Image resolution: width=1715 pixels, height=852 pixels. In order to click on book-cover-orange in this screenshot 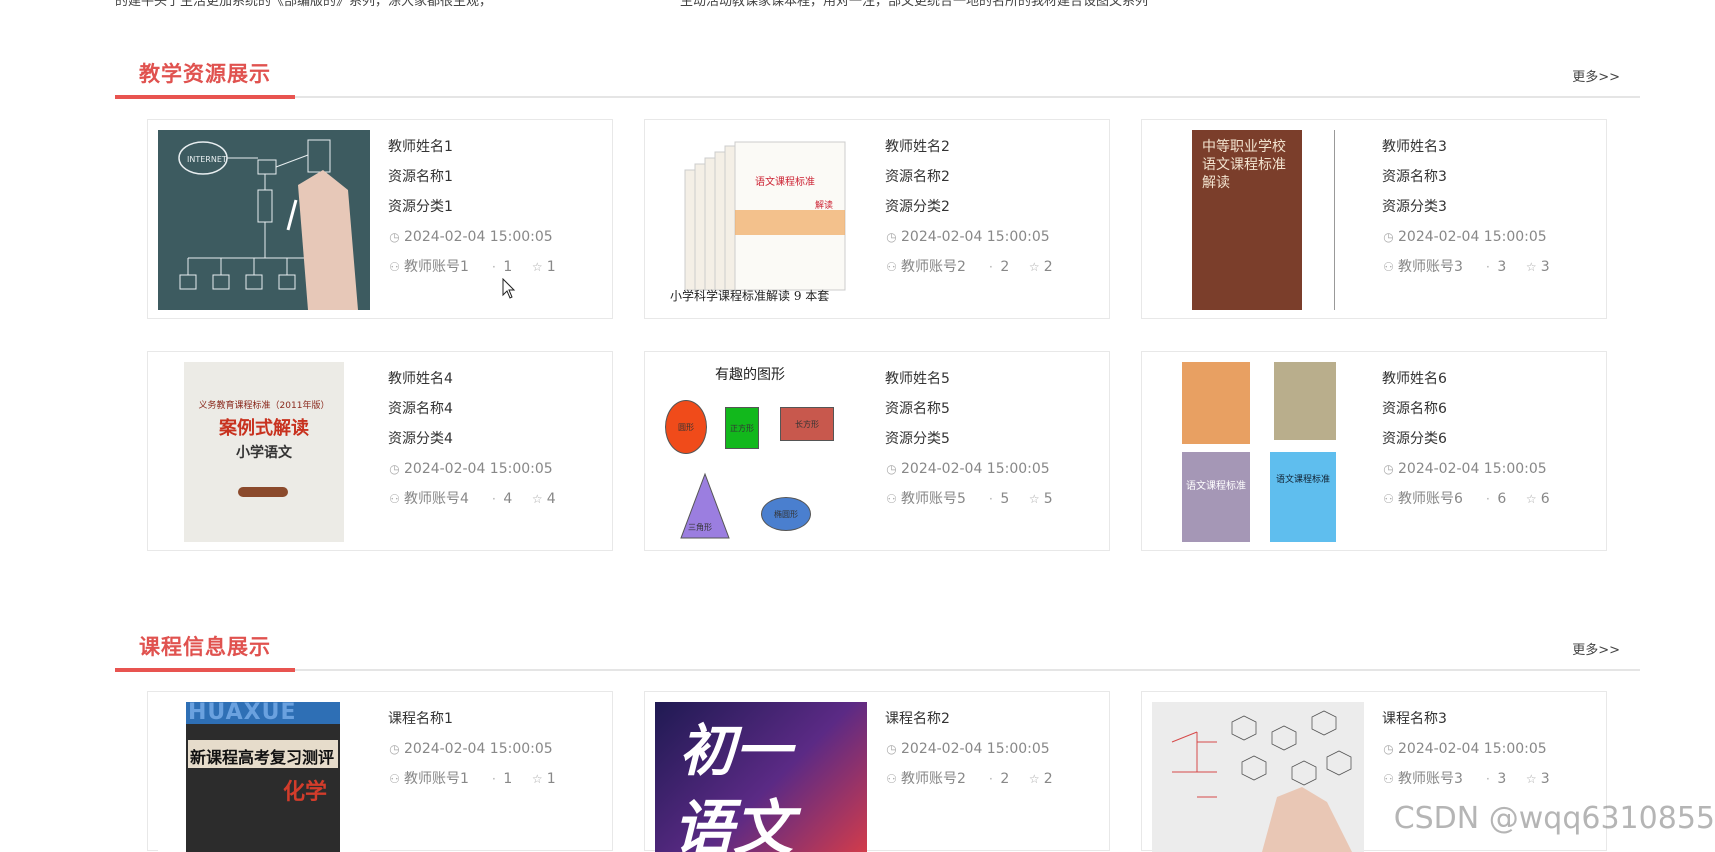, I will do `click(1216, 403)`.